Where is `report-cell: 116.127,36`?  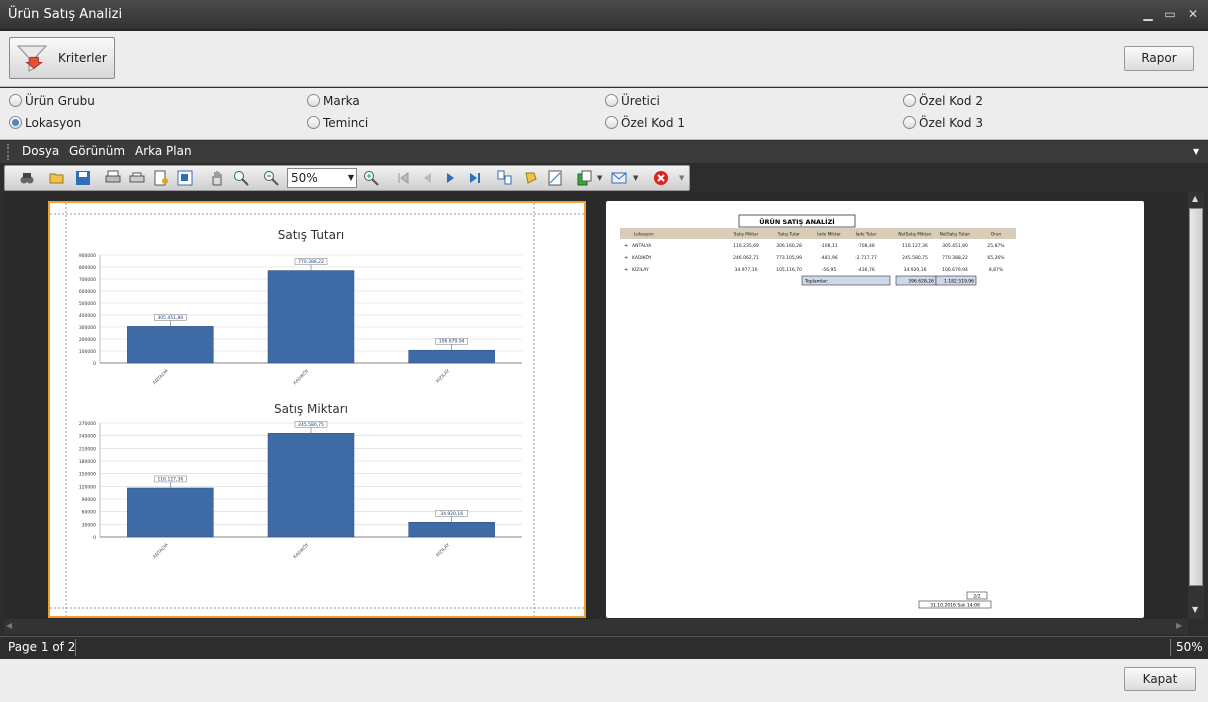
report-cell: 116.127,36 is located at coordinates (915, 246).